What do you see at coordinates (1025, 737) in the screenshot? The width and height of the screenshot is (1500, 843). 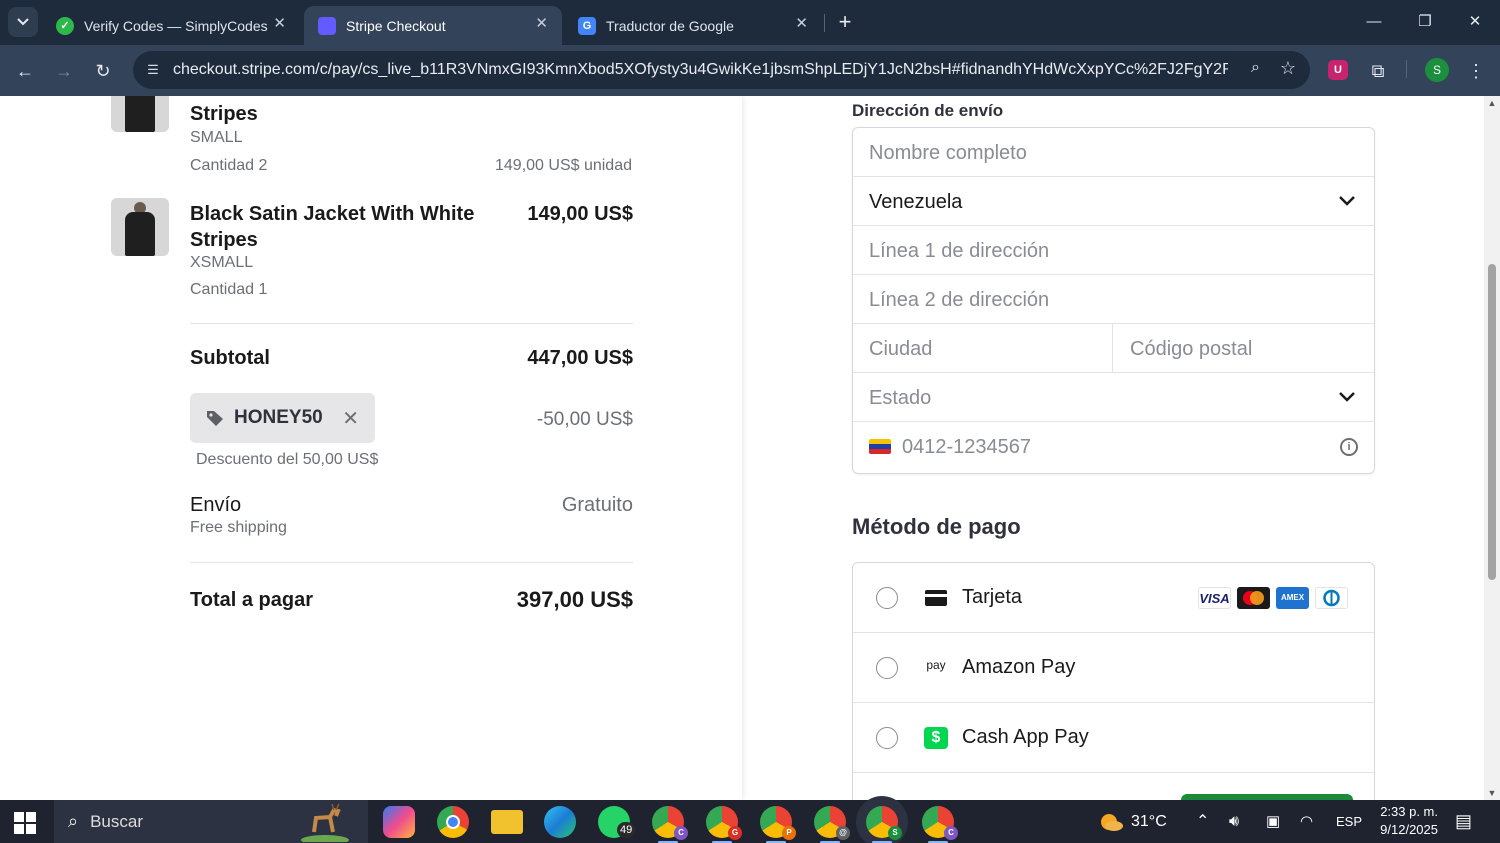 I see `payment-option-label: Cash App Pay` at bounding box center [1025, 737].